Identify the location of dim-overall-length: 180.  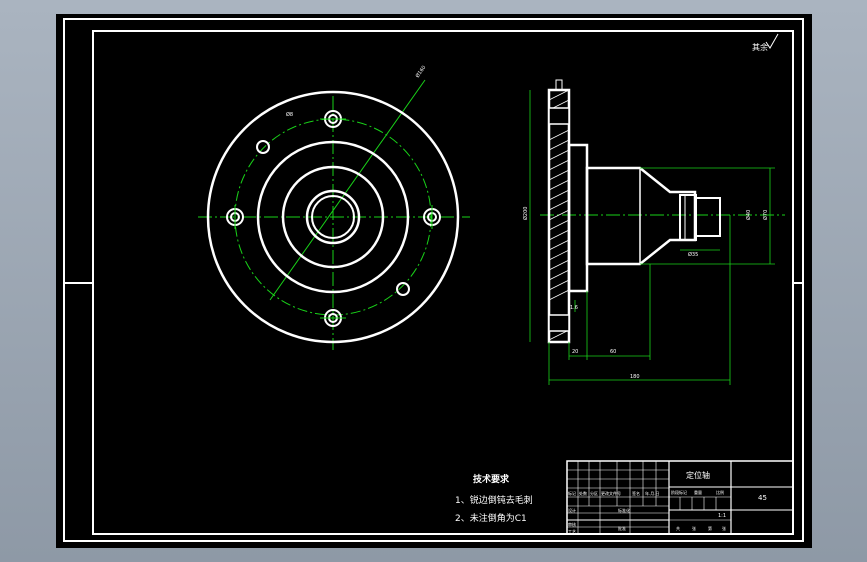
(635, 377).